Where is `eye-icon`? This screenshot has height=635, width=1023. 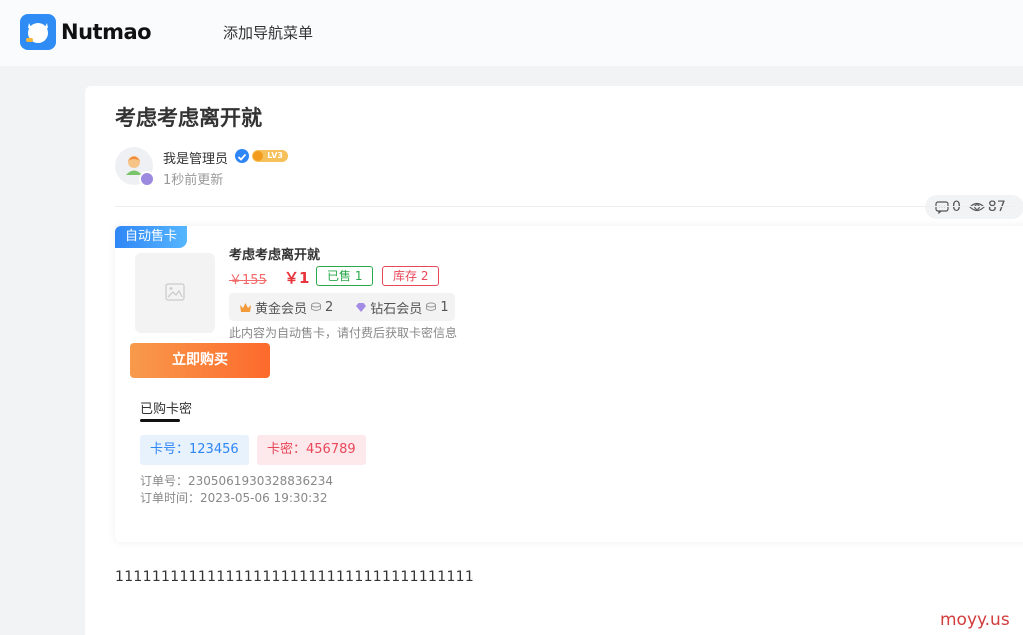
eye-icon is located at coordinates (977, 207).